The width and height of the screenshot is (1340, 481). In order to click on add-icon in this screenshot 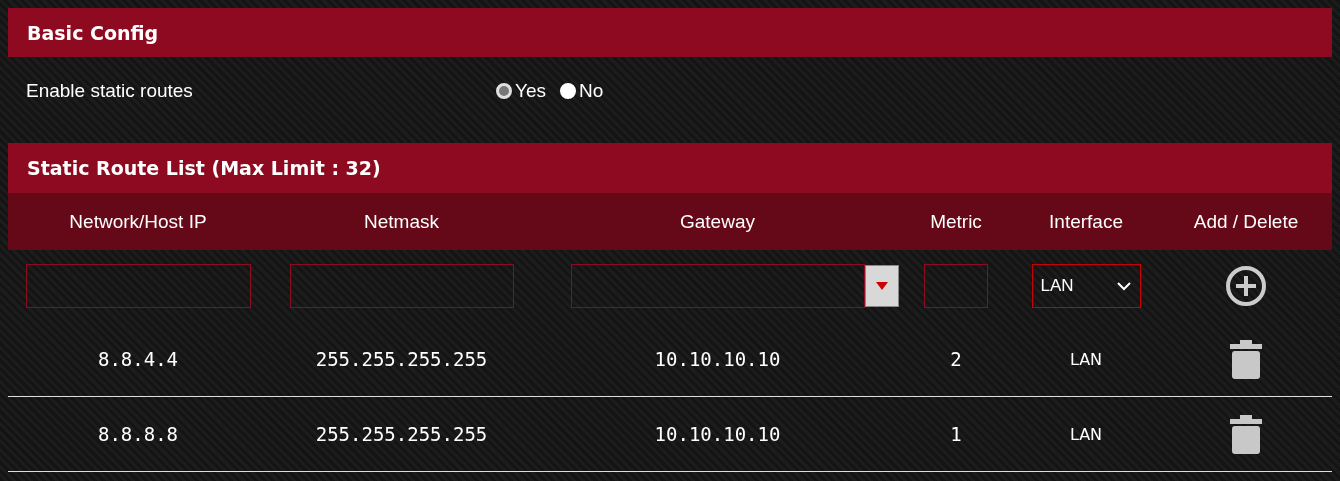, I will do `click(1246, 286)`.